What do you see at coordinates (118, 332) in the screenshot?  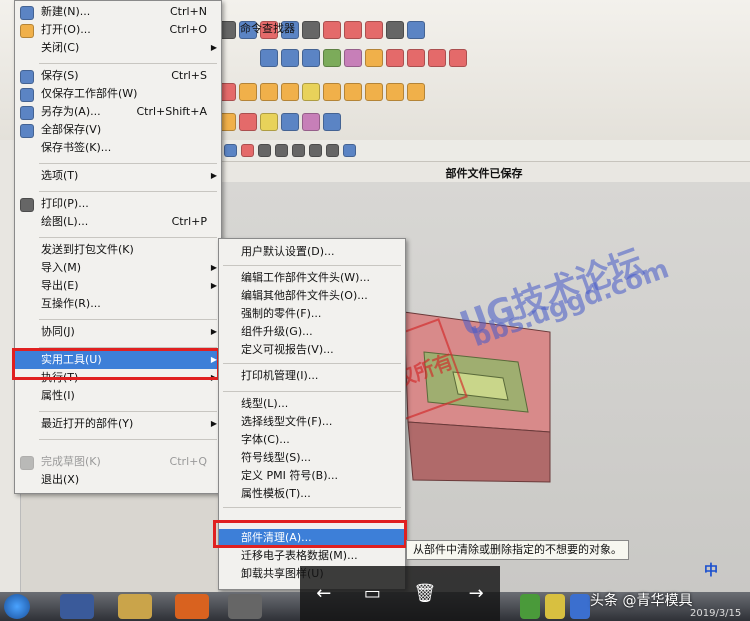 I see `menu-item-collaborate: 协同(J) ▶` at bounding box center [118, 332].